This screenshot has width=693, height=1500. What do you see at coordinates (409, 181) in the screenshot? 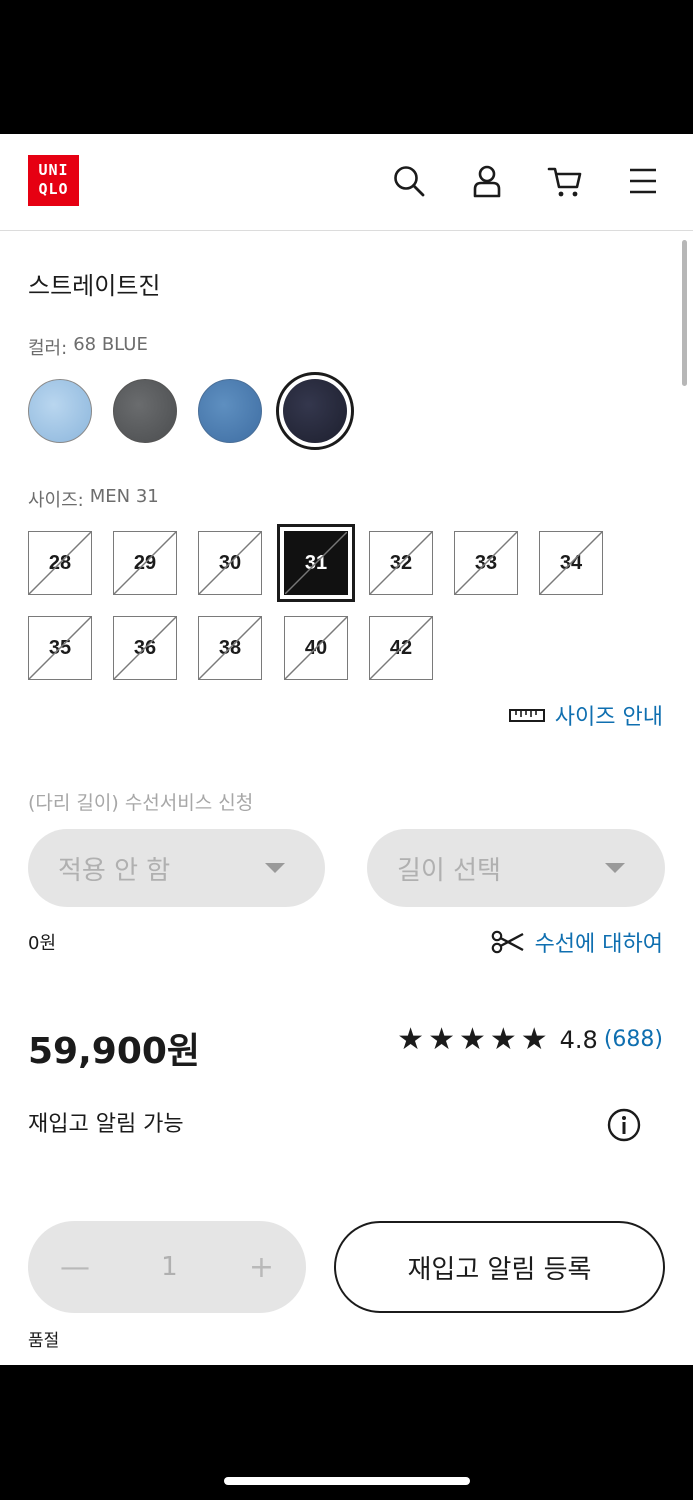
I see `search-icon` at bounding box center [409, 181].